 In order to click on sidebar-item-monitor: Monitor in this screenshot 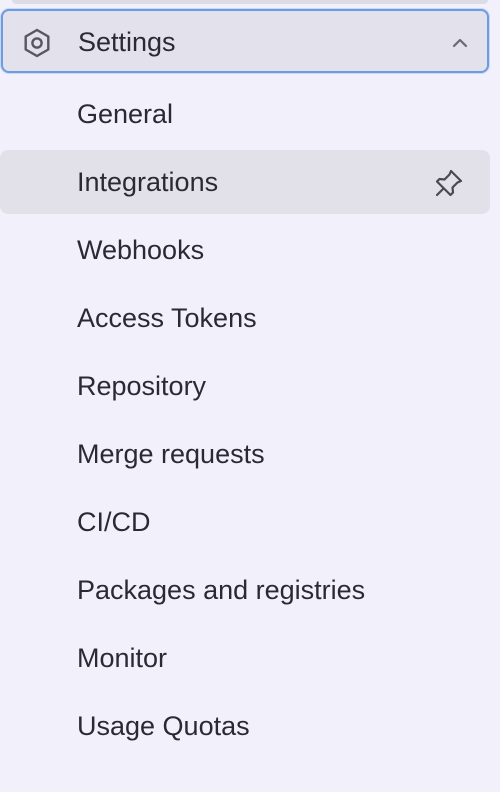, I will do `click(245, 658)`.